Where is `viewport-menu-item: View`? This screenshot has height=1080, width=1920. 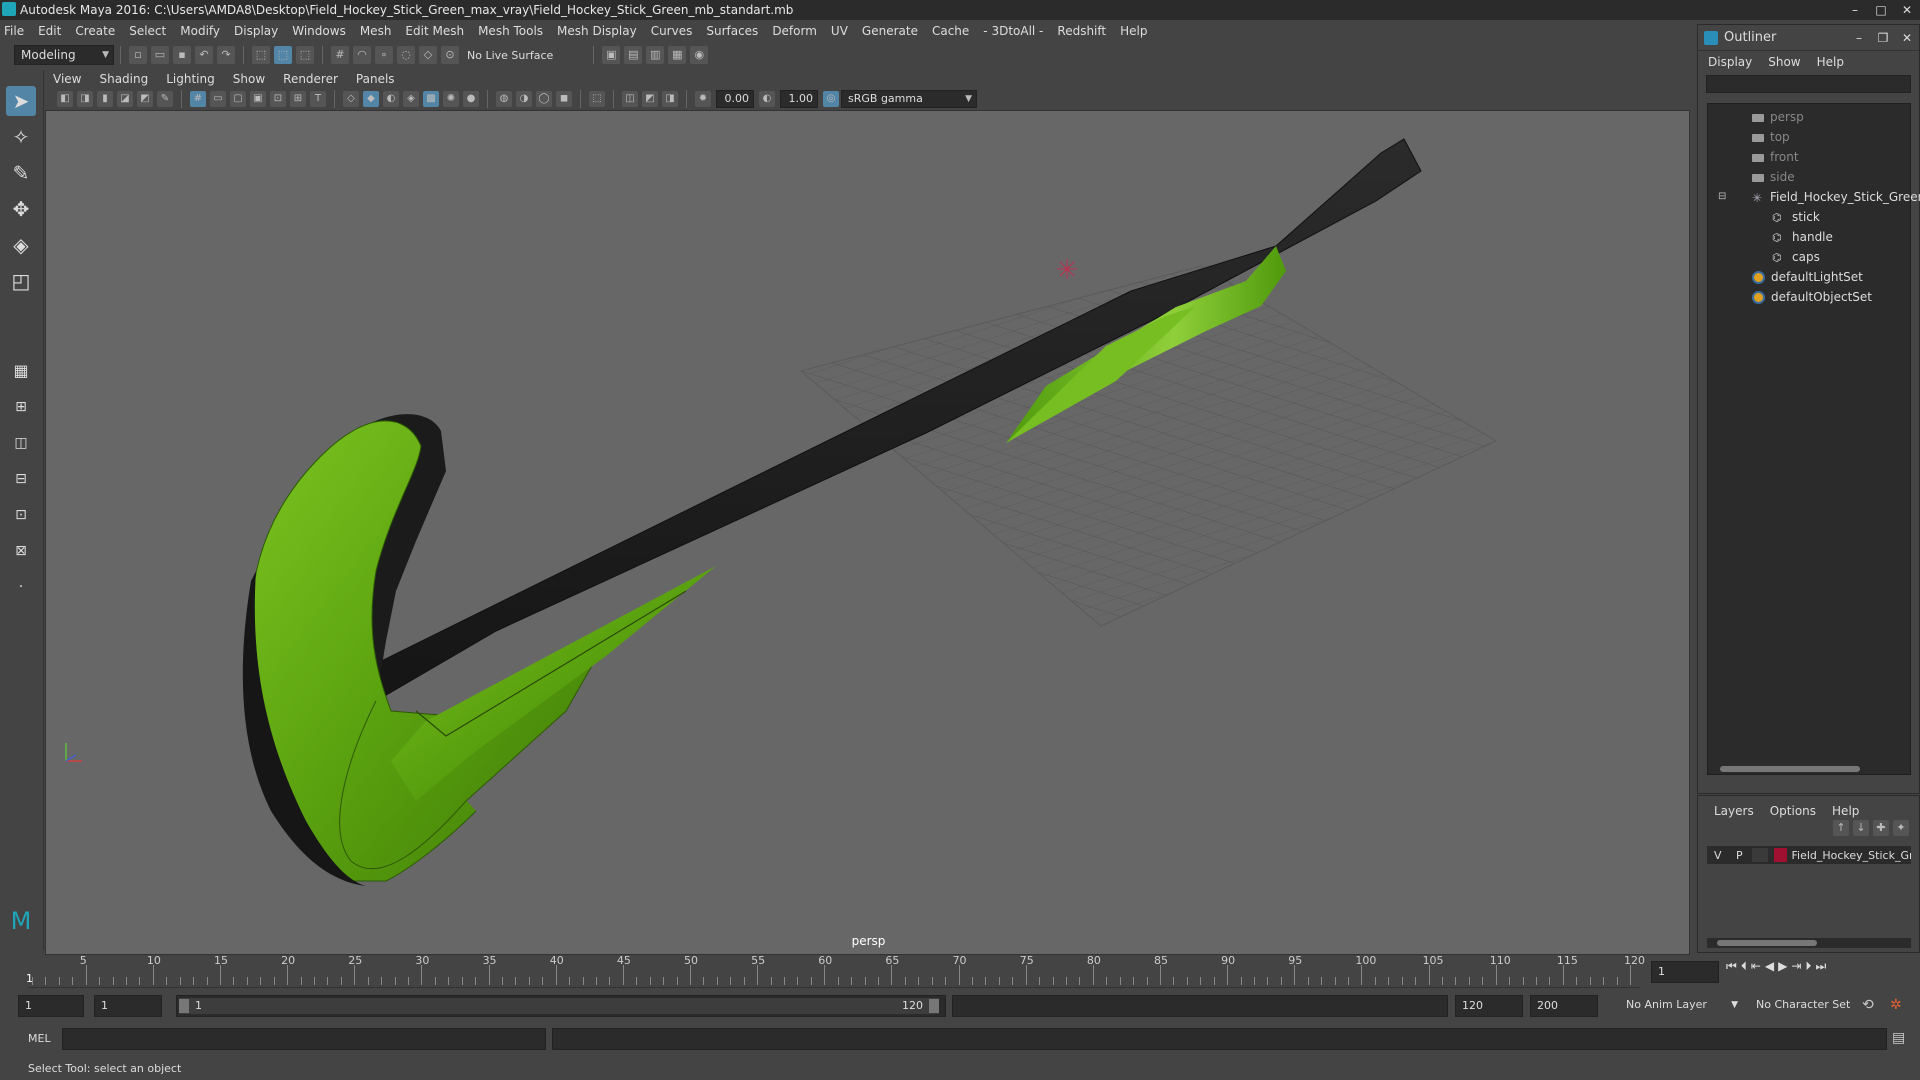
viewport-menu-item: View is located at coordinates (67, 79).